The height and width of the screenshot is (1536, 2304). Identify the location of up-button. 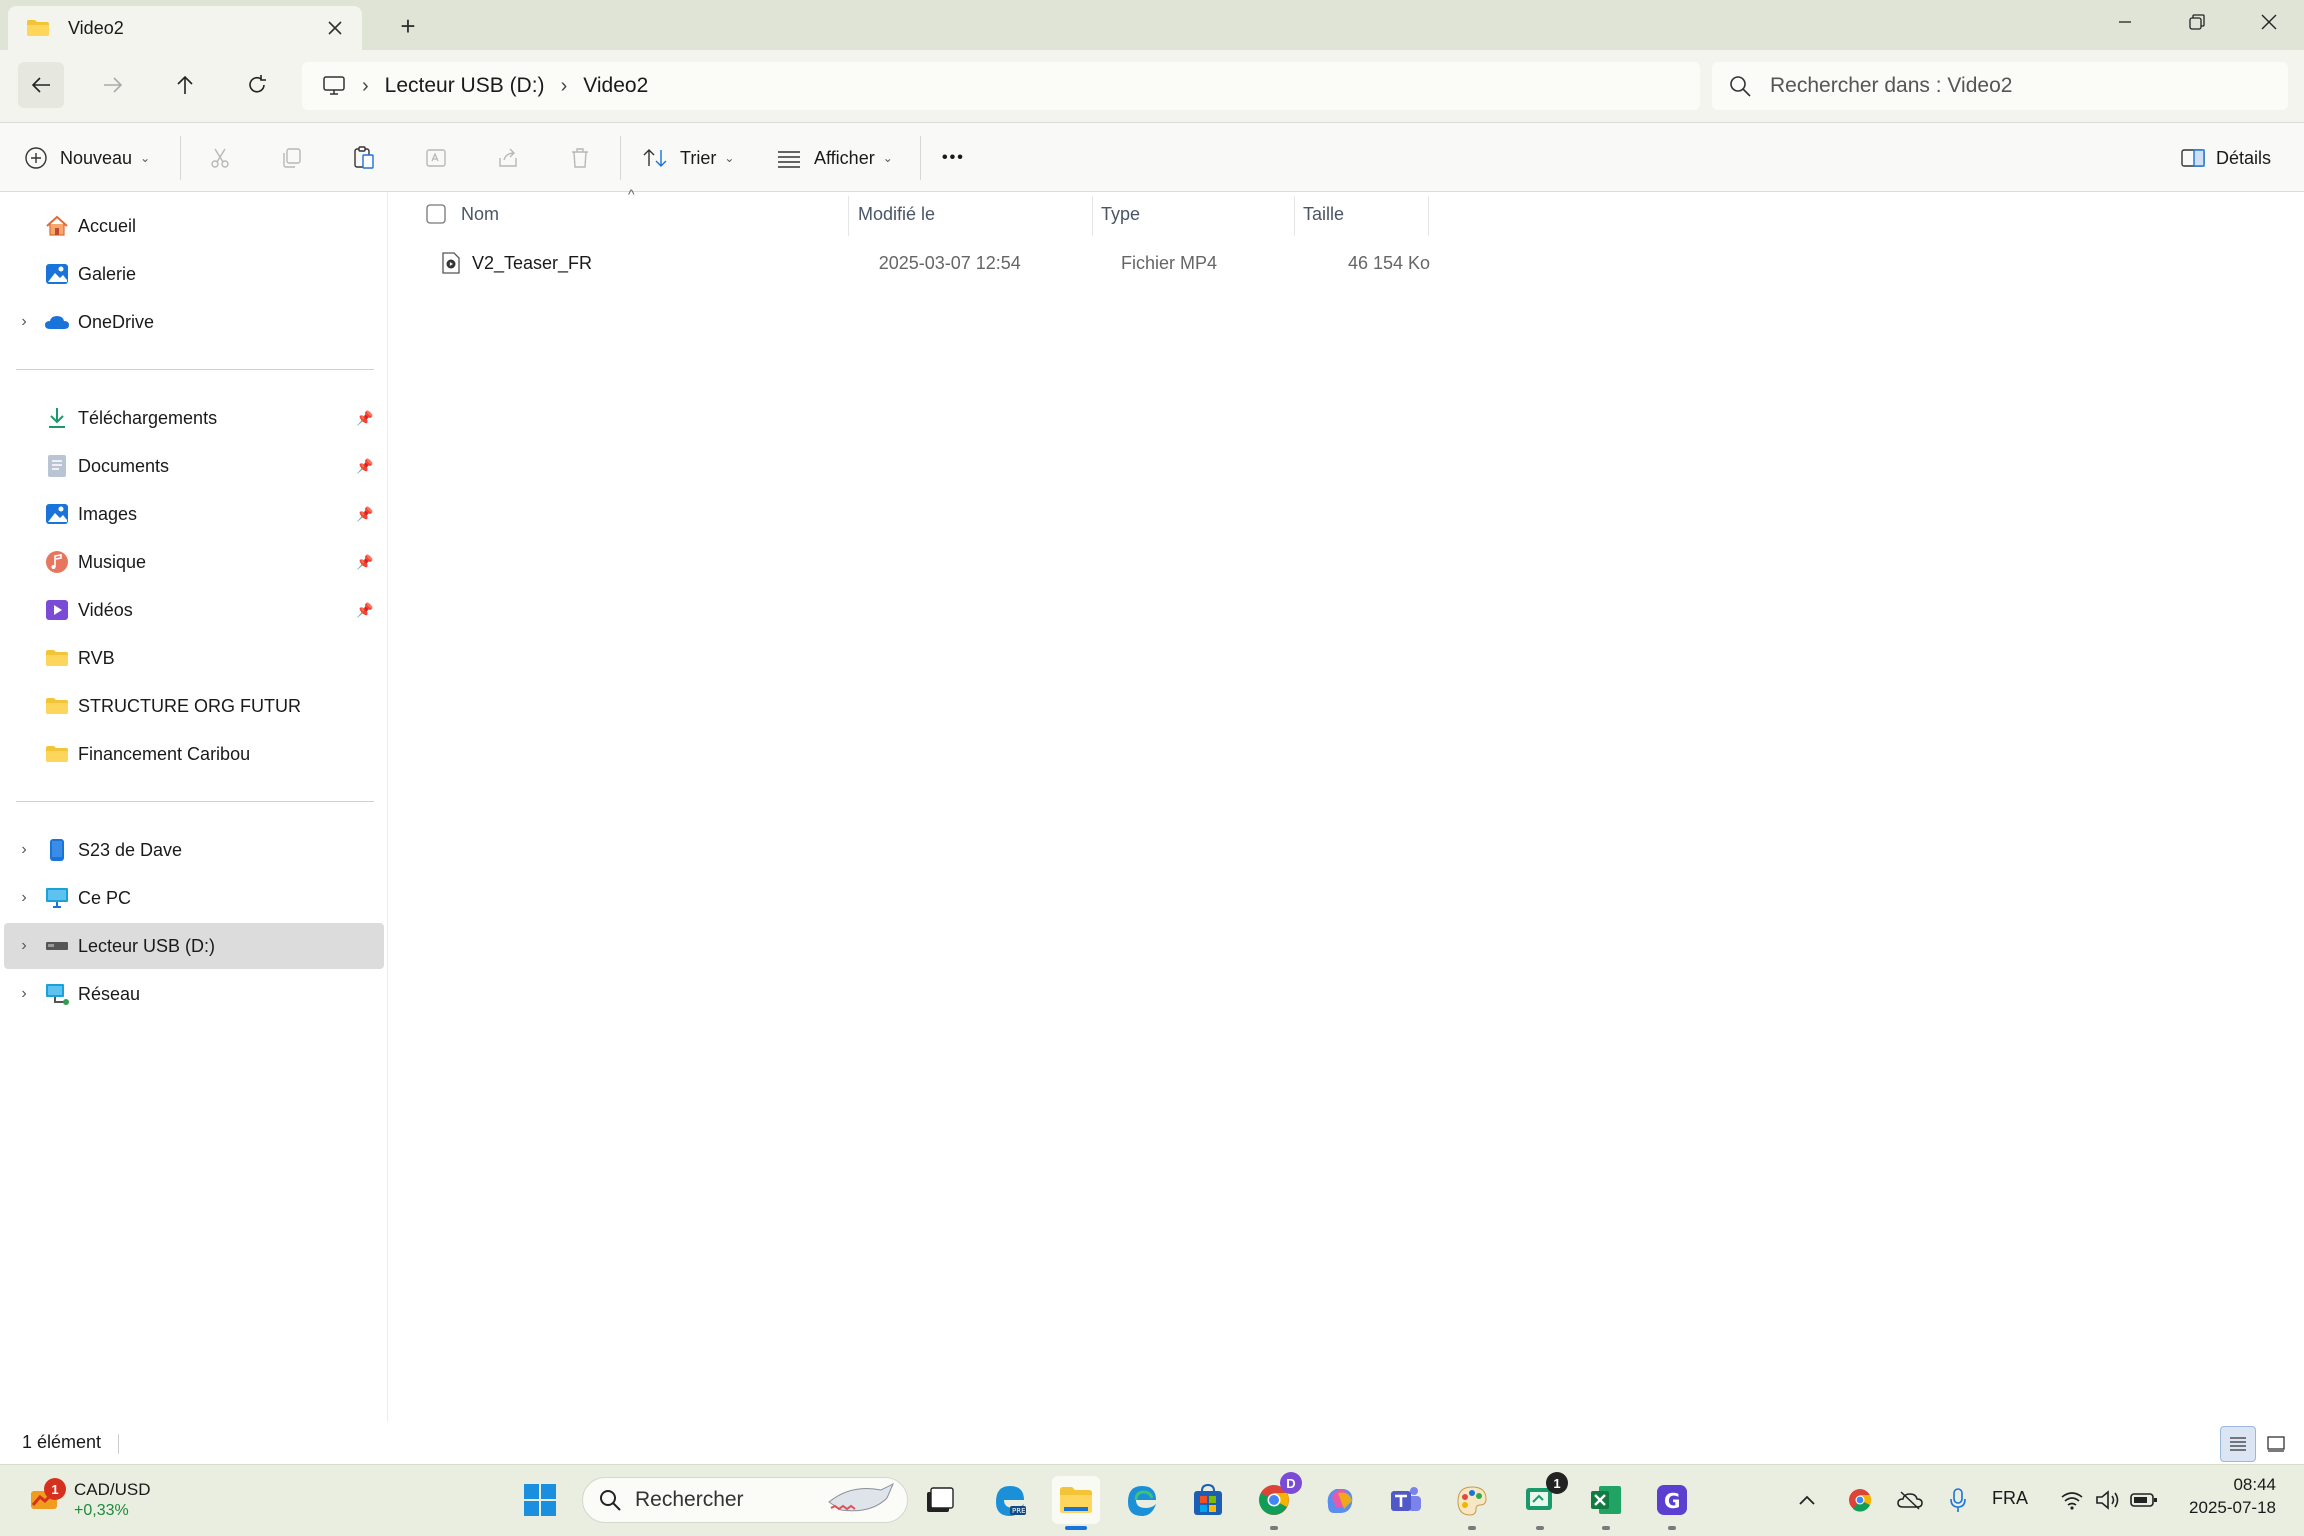
(185, 85).